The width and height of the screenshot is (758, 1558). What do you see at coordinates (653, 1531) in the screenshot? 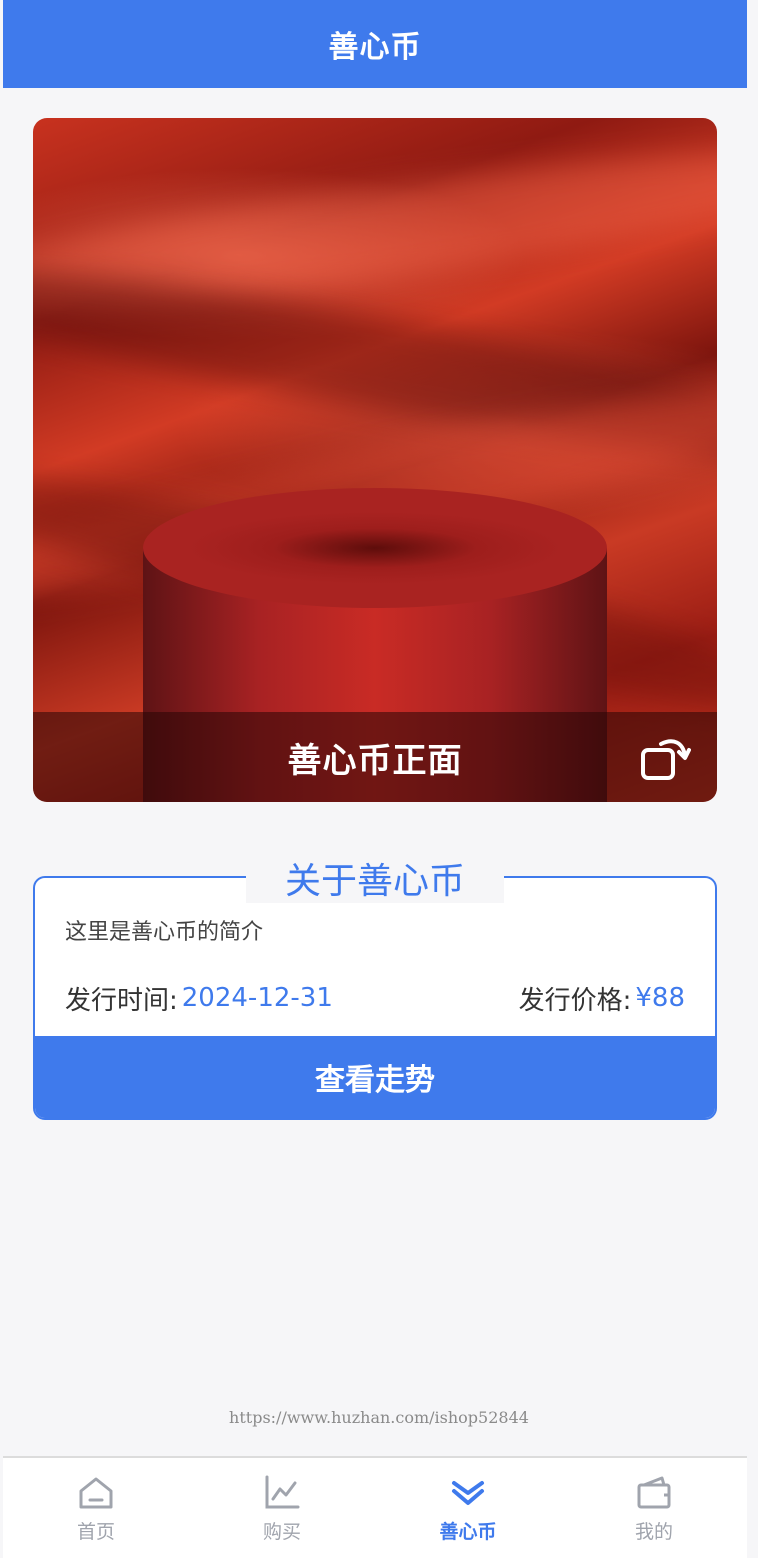
I see `tab-label: 我的` at bounding box center [653, 1531].